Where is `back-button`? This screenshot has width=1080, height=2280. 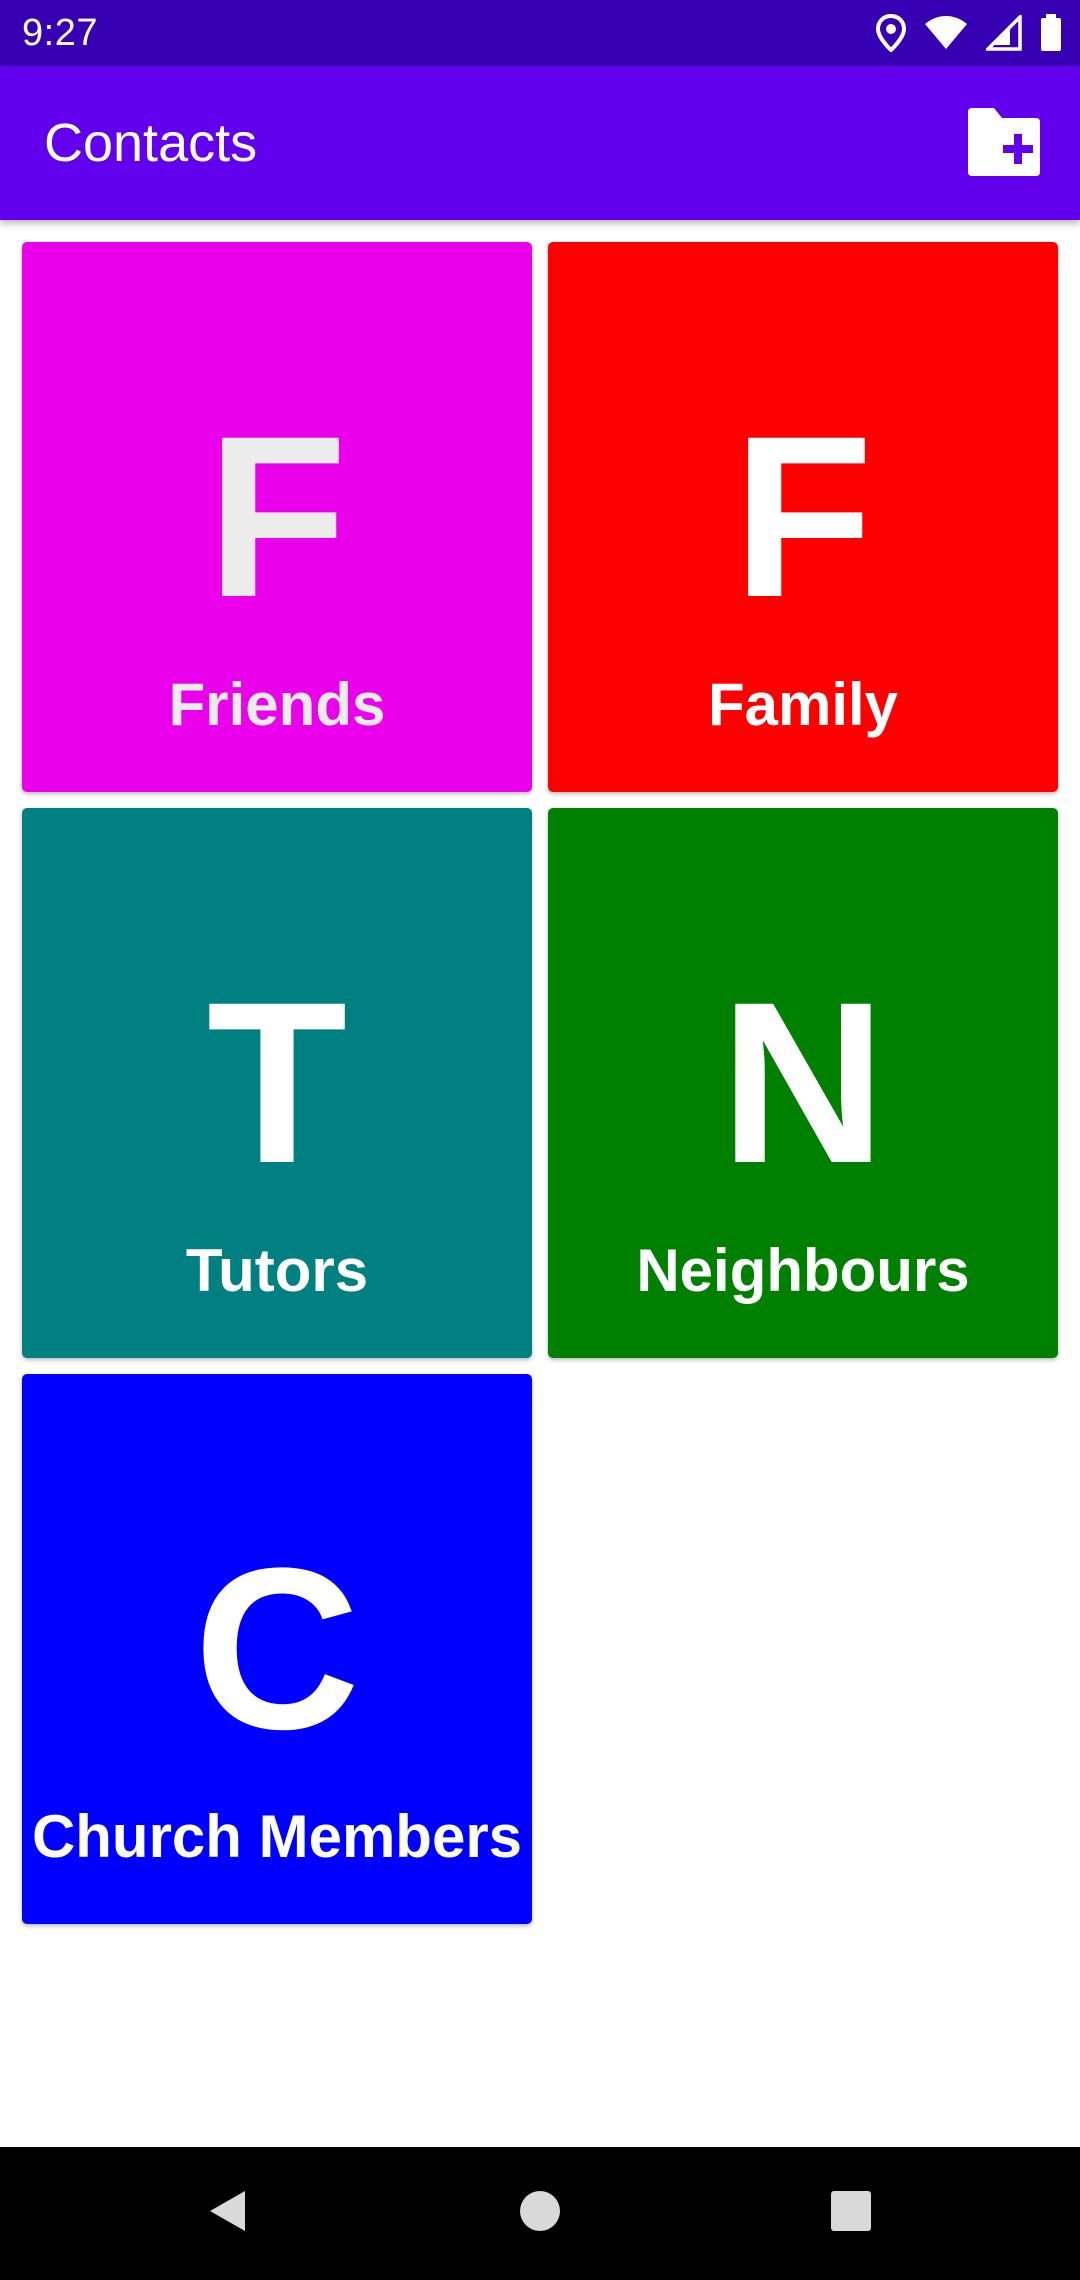
back-button is located at coordinates (226, 2213).